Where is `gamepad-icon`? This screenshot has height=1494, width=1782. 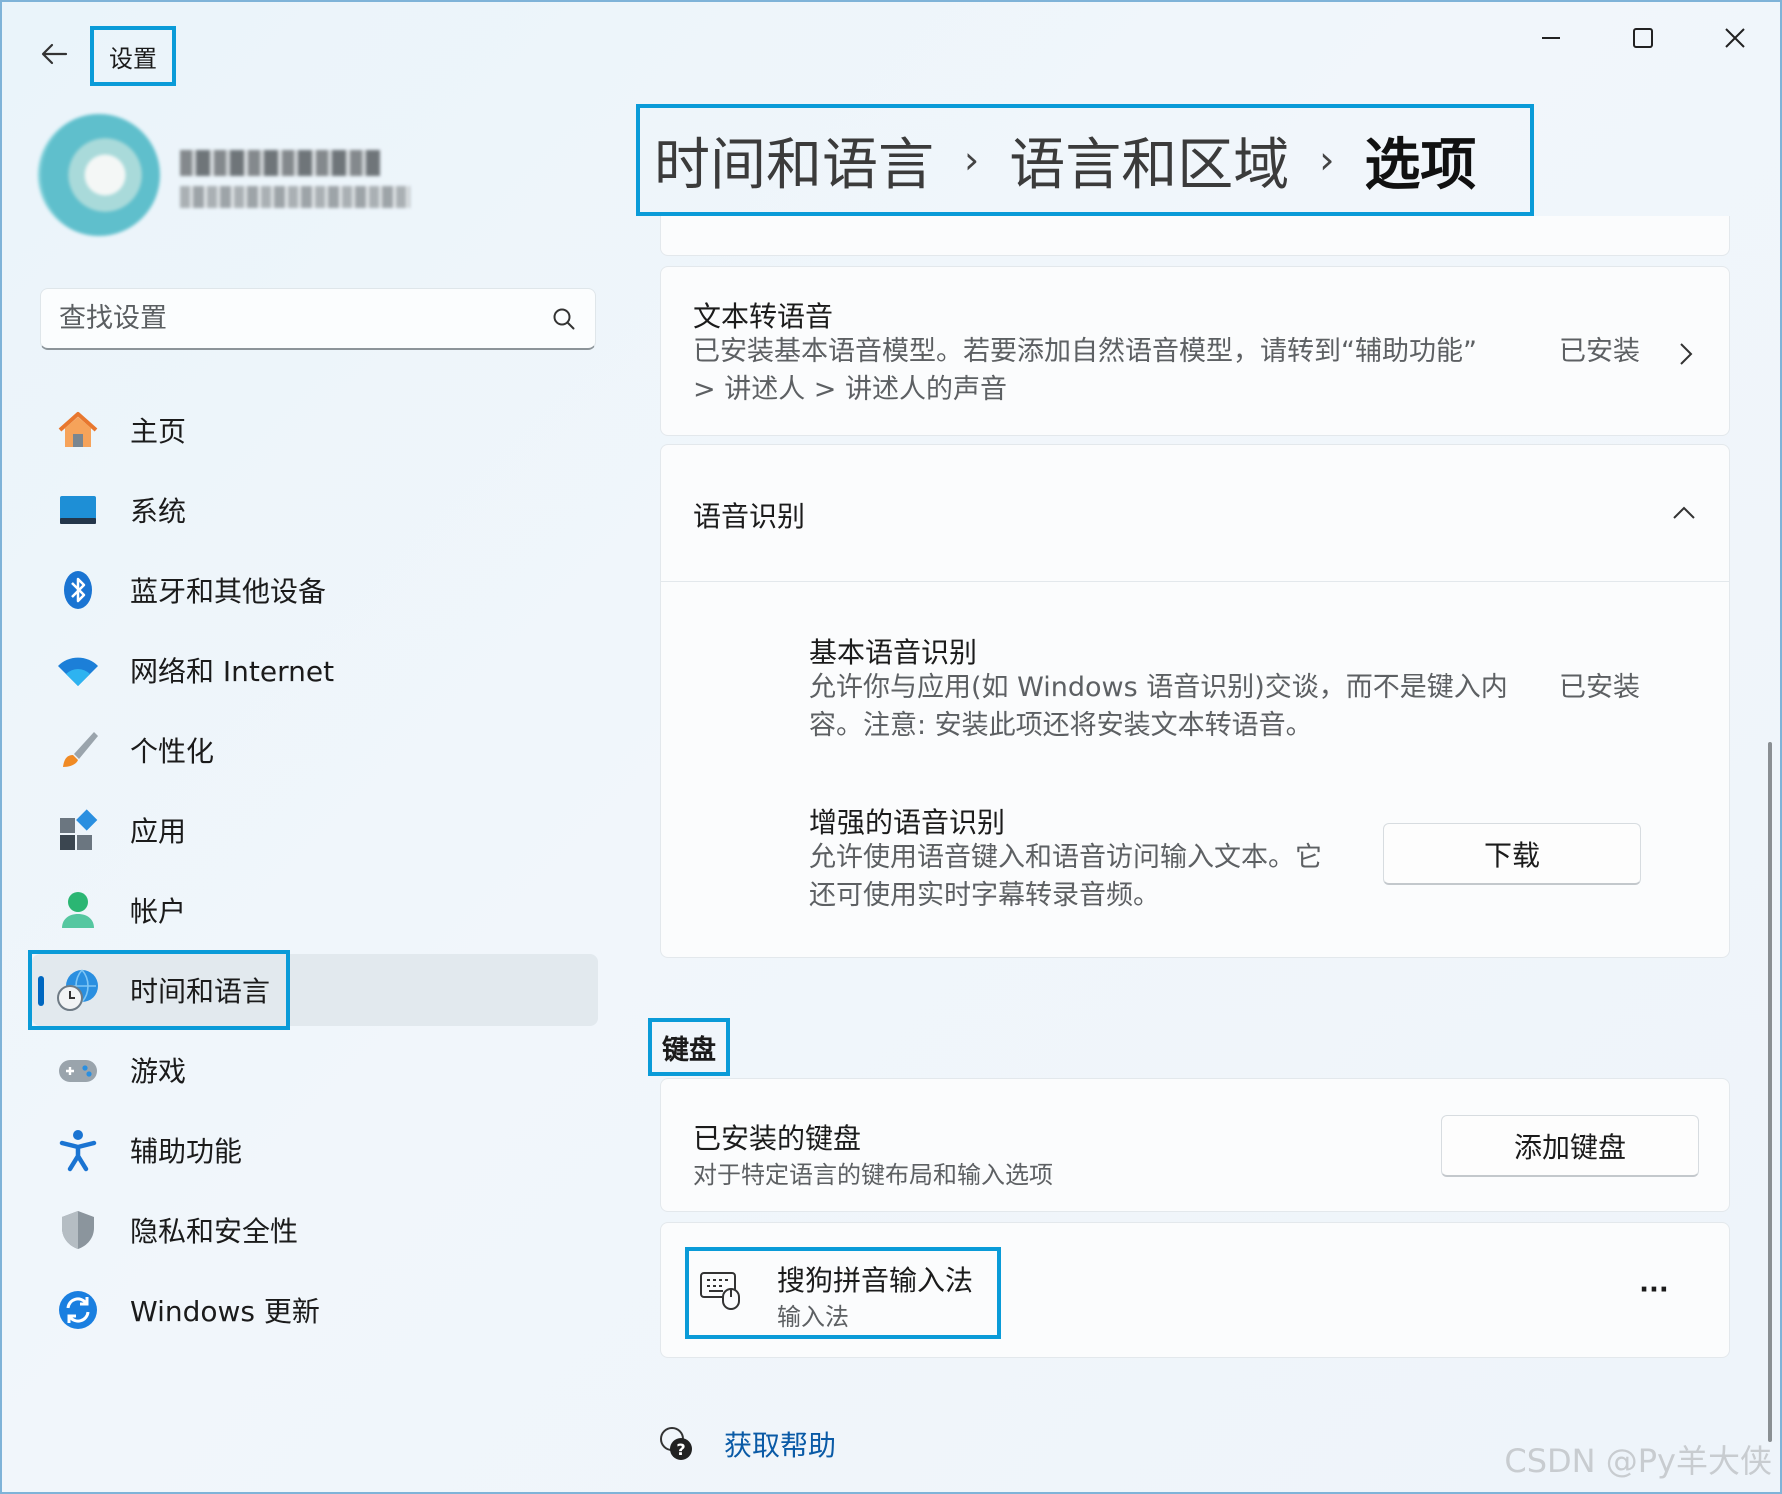 gamepad-icon is located at coordinates (78, 1070).